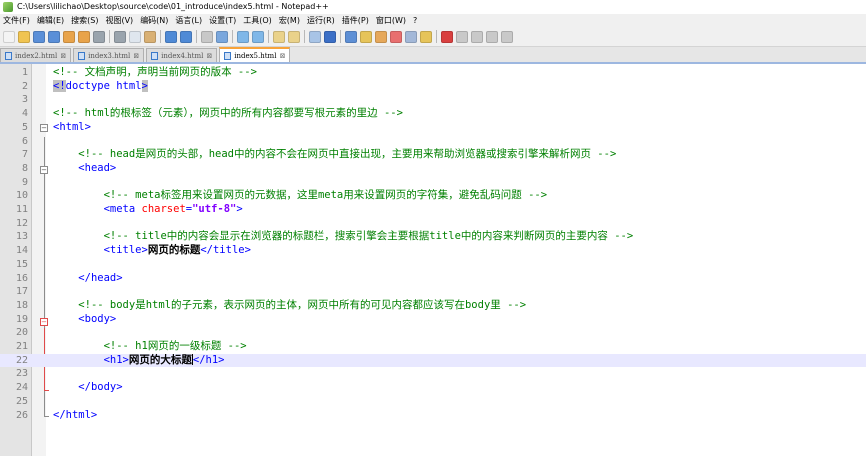 The width and height of the screenshot is (866, 456). Describe the element at coordinates (330, 36) in the screenshot. I see `show-all-chars-icon` at that location.